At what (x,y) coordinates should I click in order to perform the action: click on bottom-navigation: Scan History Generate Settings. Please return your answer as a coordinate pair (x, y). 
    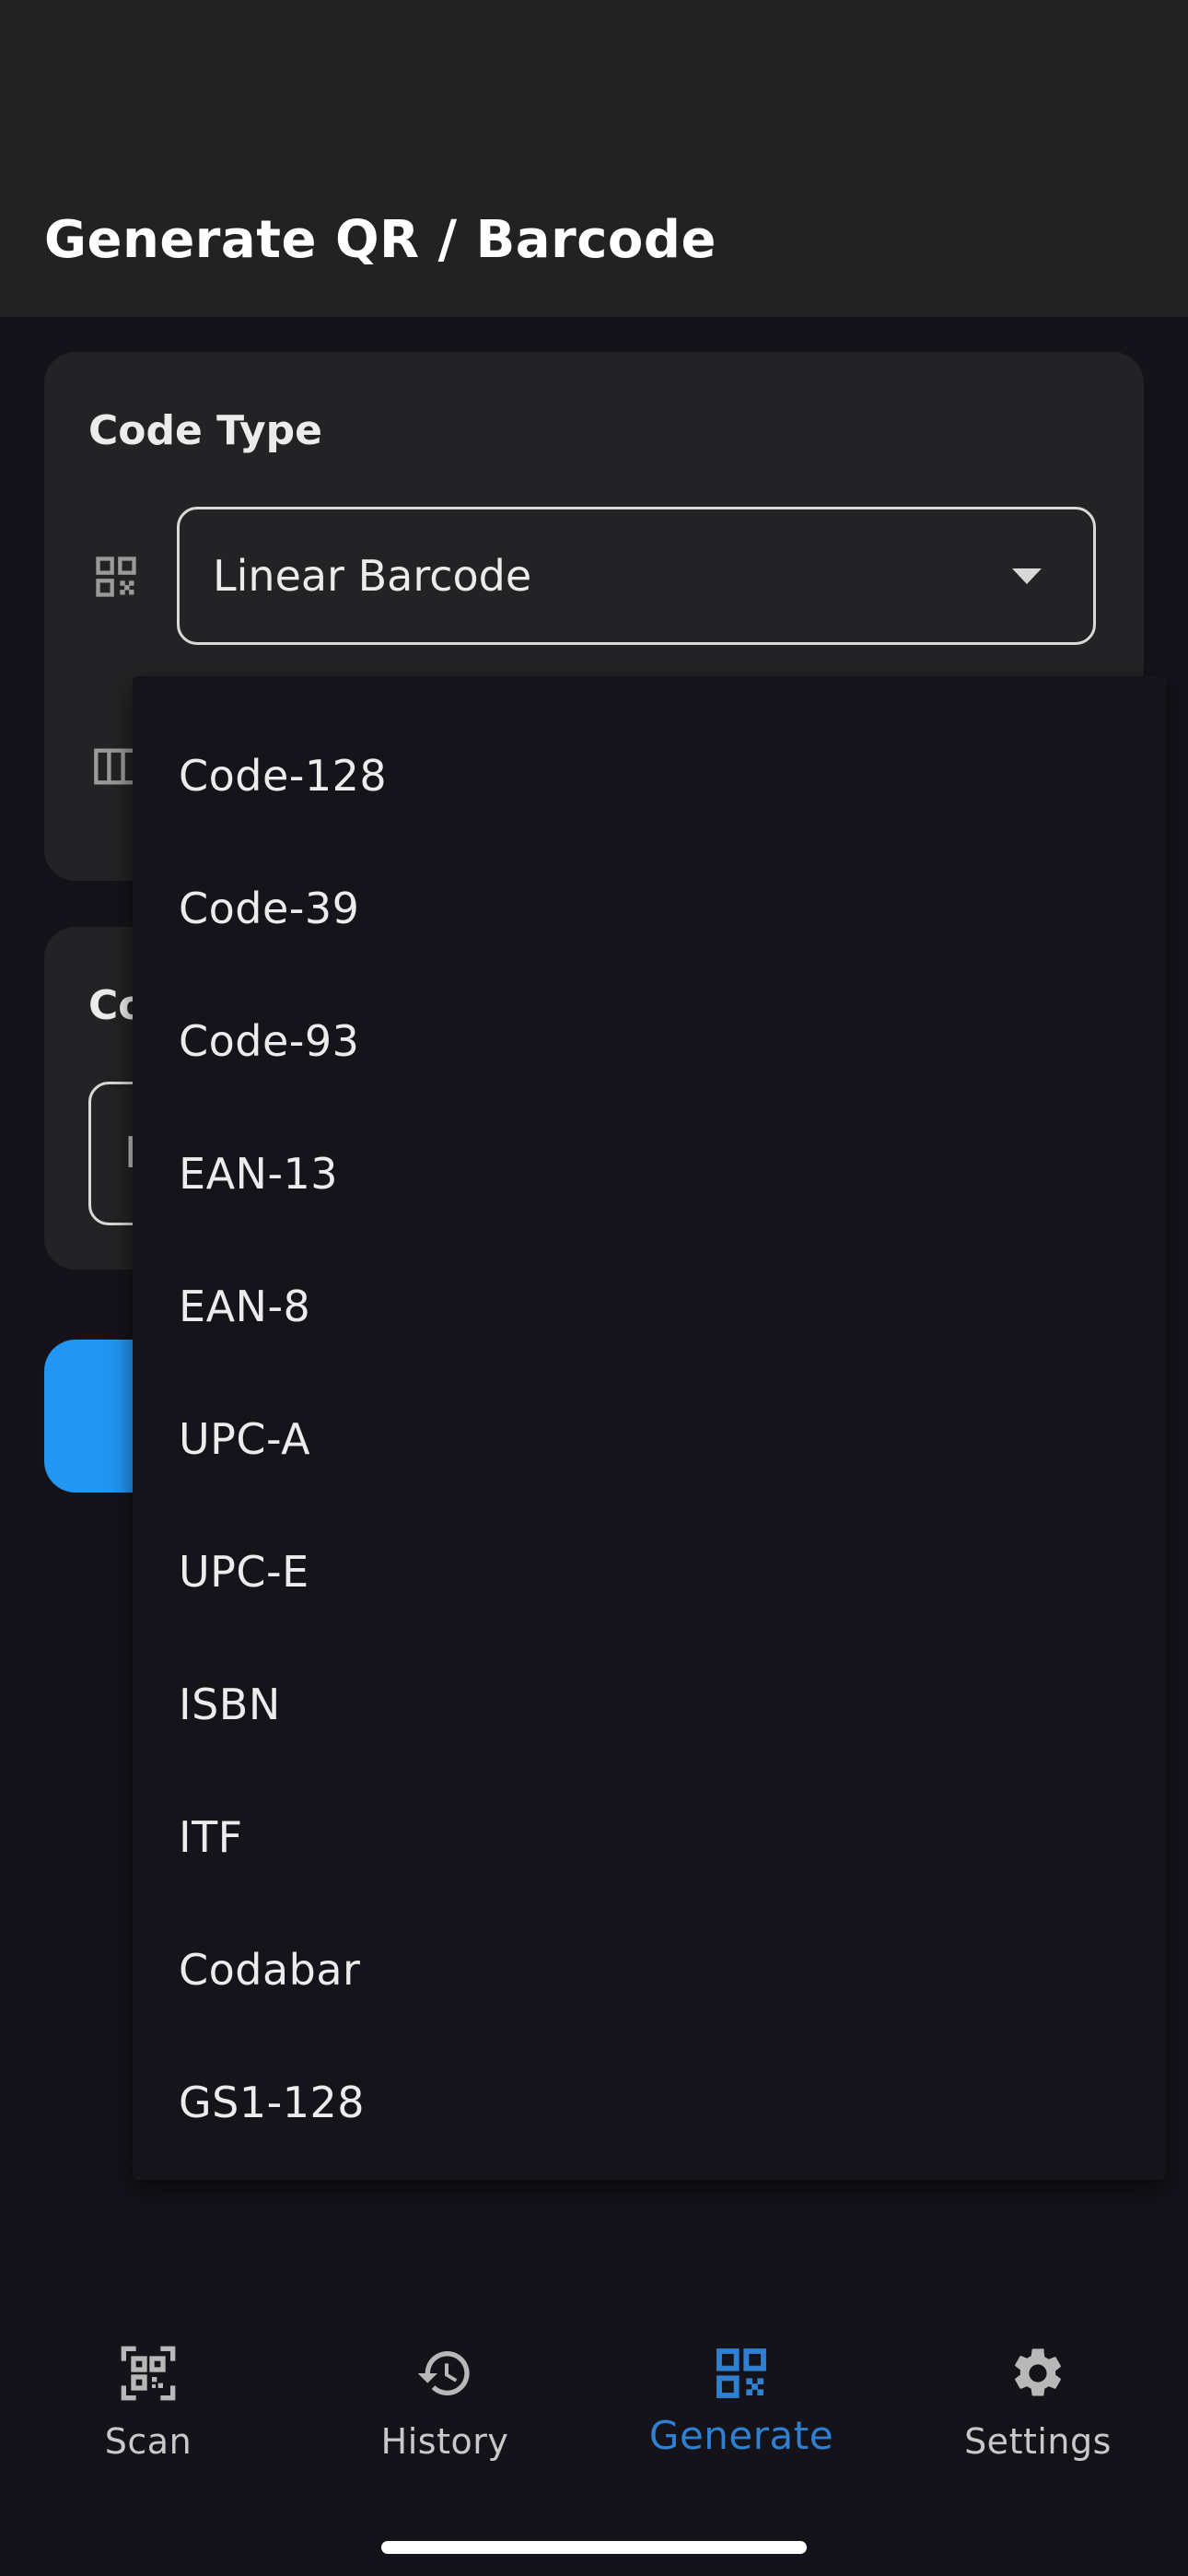
    Looking at the image, I should click on (594, 2439).